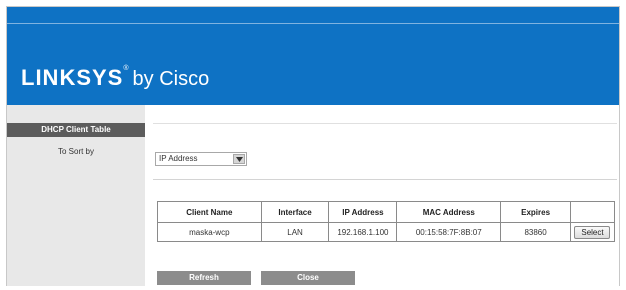  What do you see at coordinates (201, 159) in the screenshot?
I see `sort-by-select: IP Address` at bounding box center [201, 159].